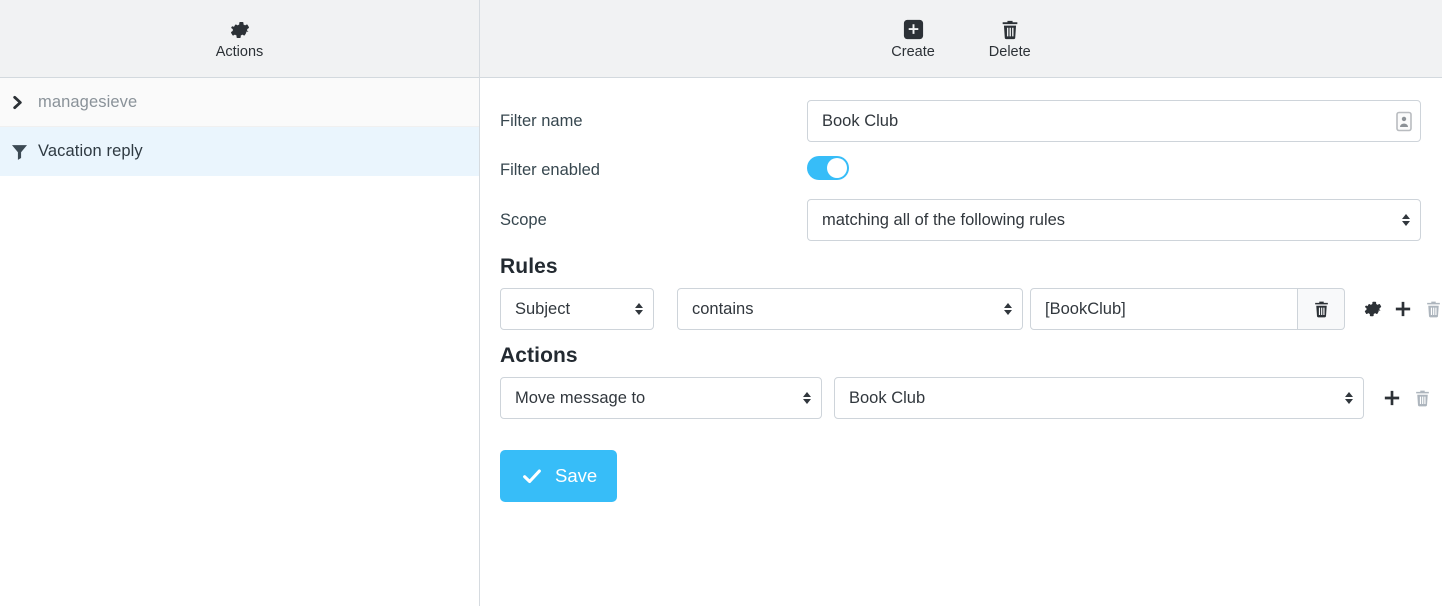  I want to click on filter-enabled-label: Filter enabled, so click(550, 170).